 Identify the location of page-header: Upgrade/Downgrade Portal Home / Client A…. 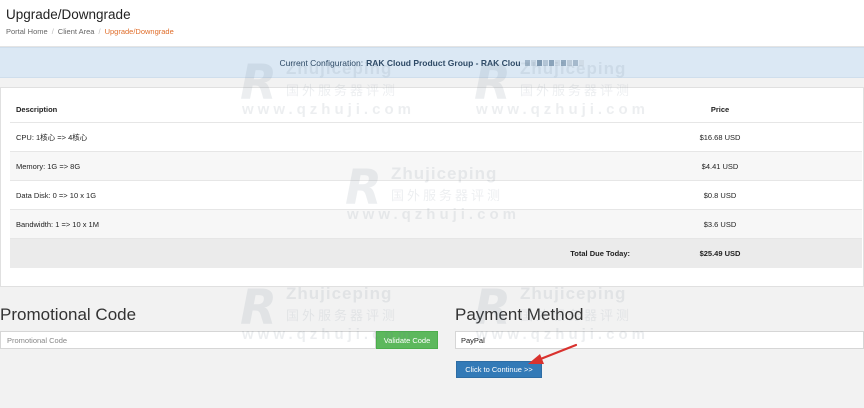
(432, 23).